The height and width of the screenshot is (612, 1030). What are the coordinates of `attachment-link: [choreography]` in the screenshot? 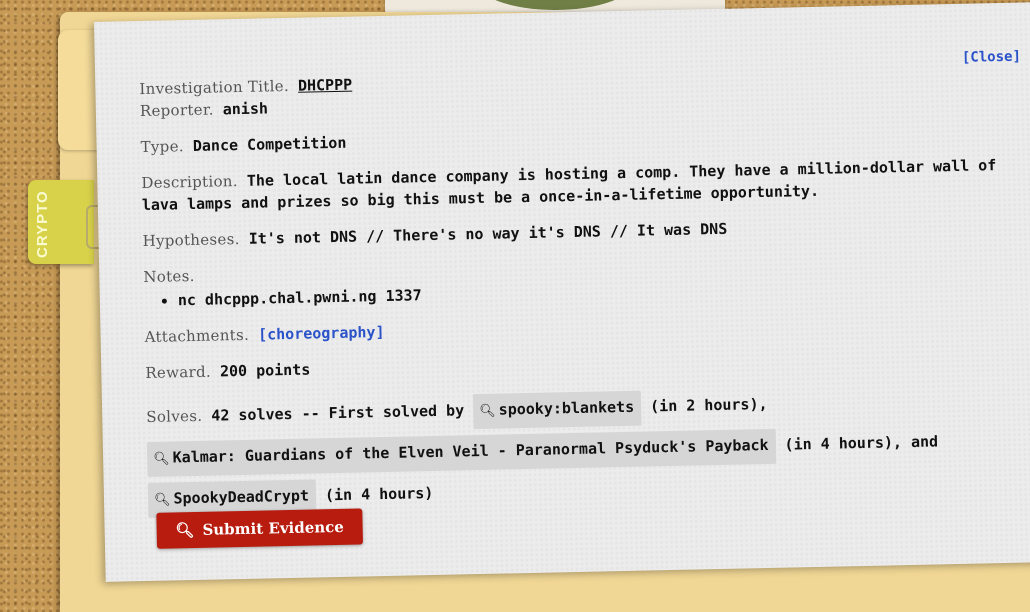 It's located at (321, 333).